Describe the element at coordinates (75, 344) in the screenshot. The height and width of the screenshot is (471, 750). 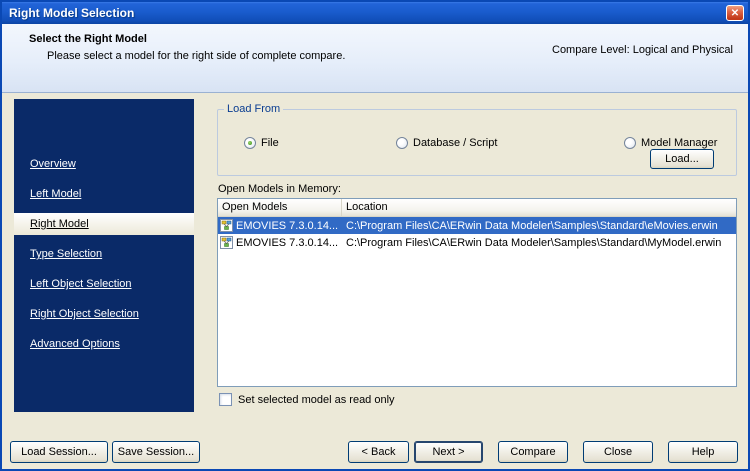
I see `sidebar-item-label: Advanced Options` at that location.